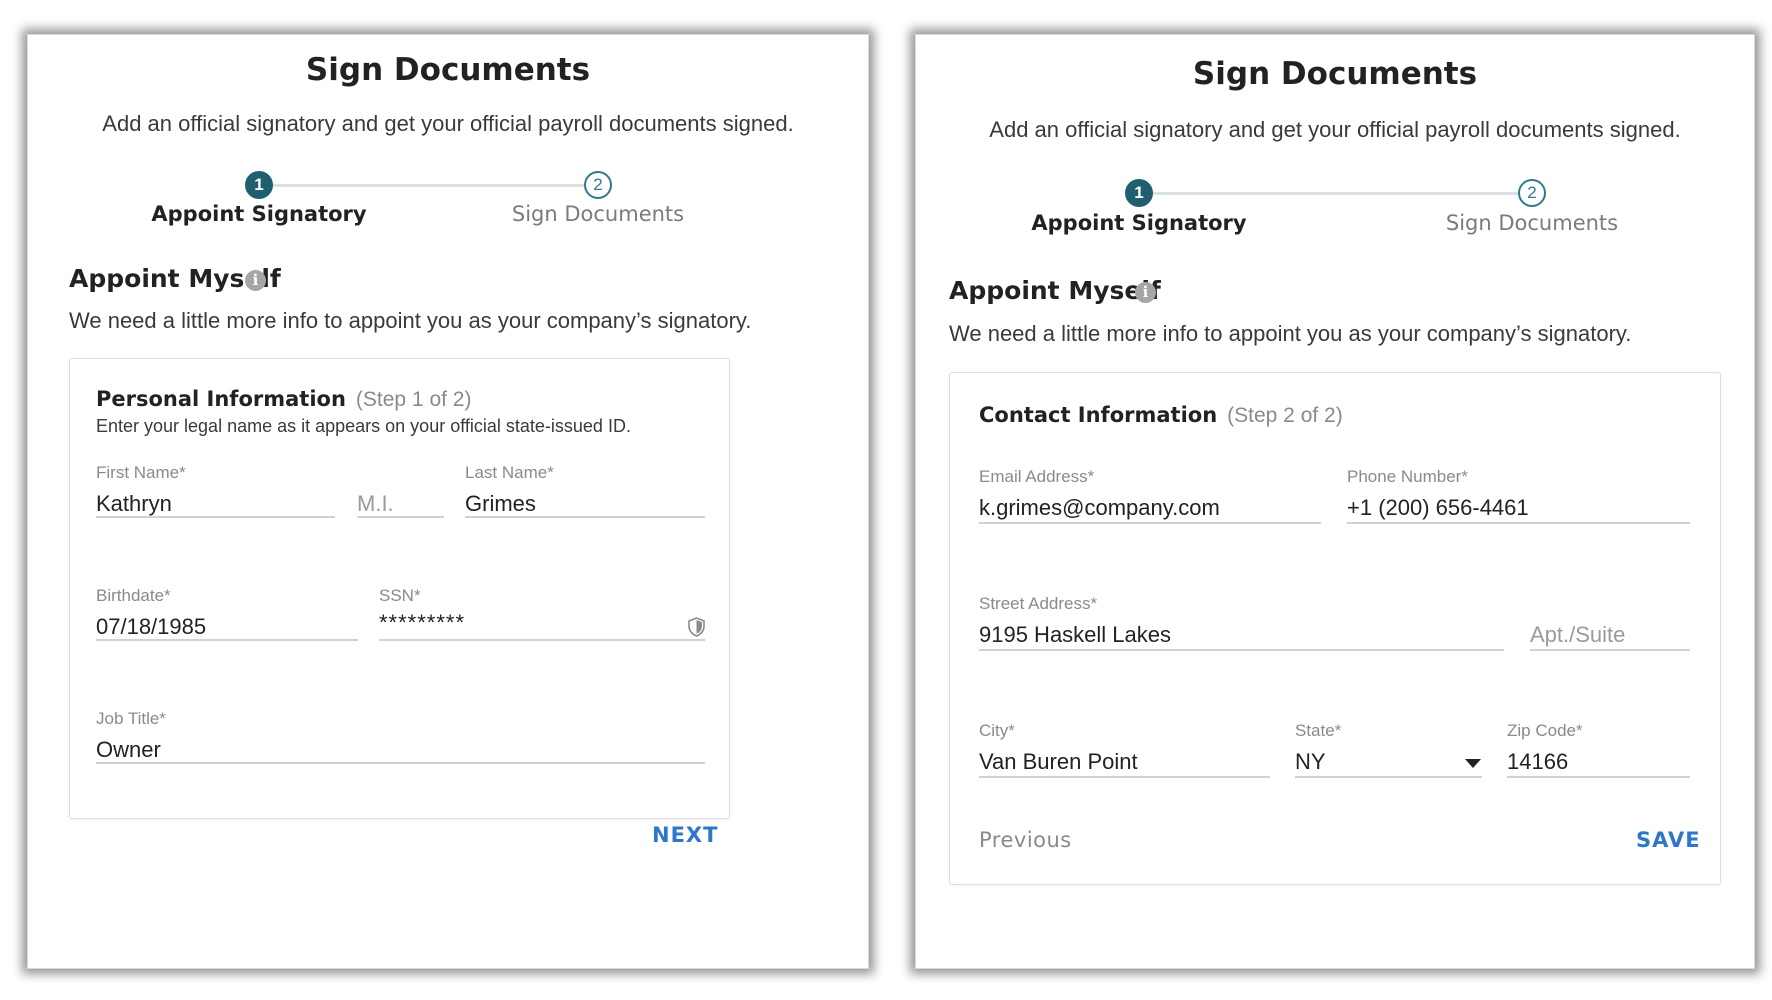  I want to click on save-button: SAVE, so click(1668, 840).